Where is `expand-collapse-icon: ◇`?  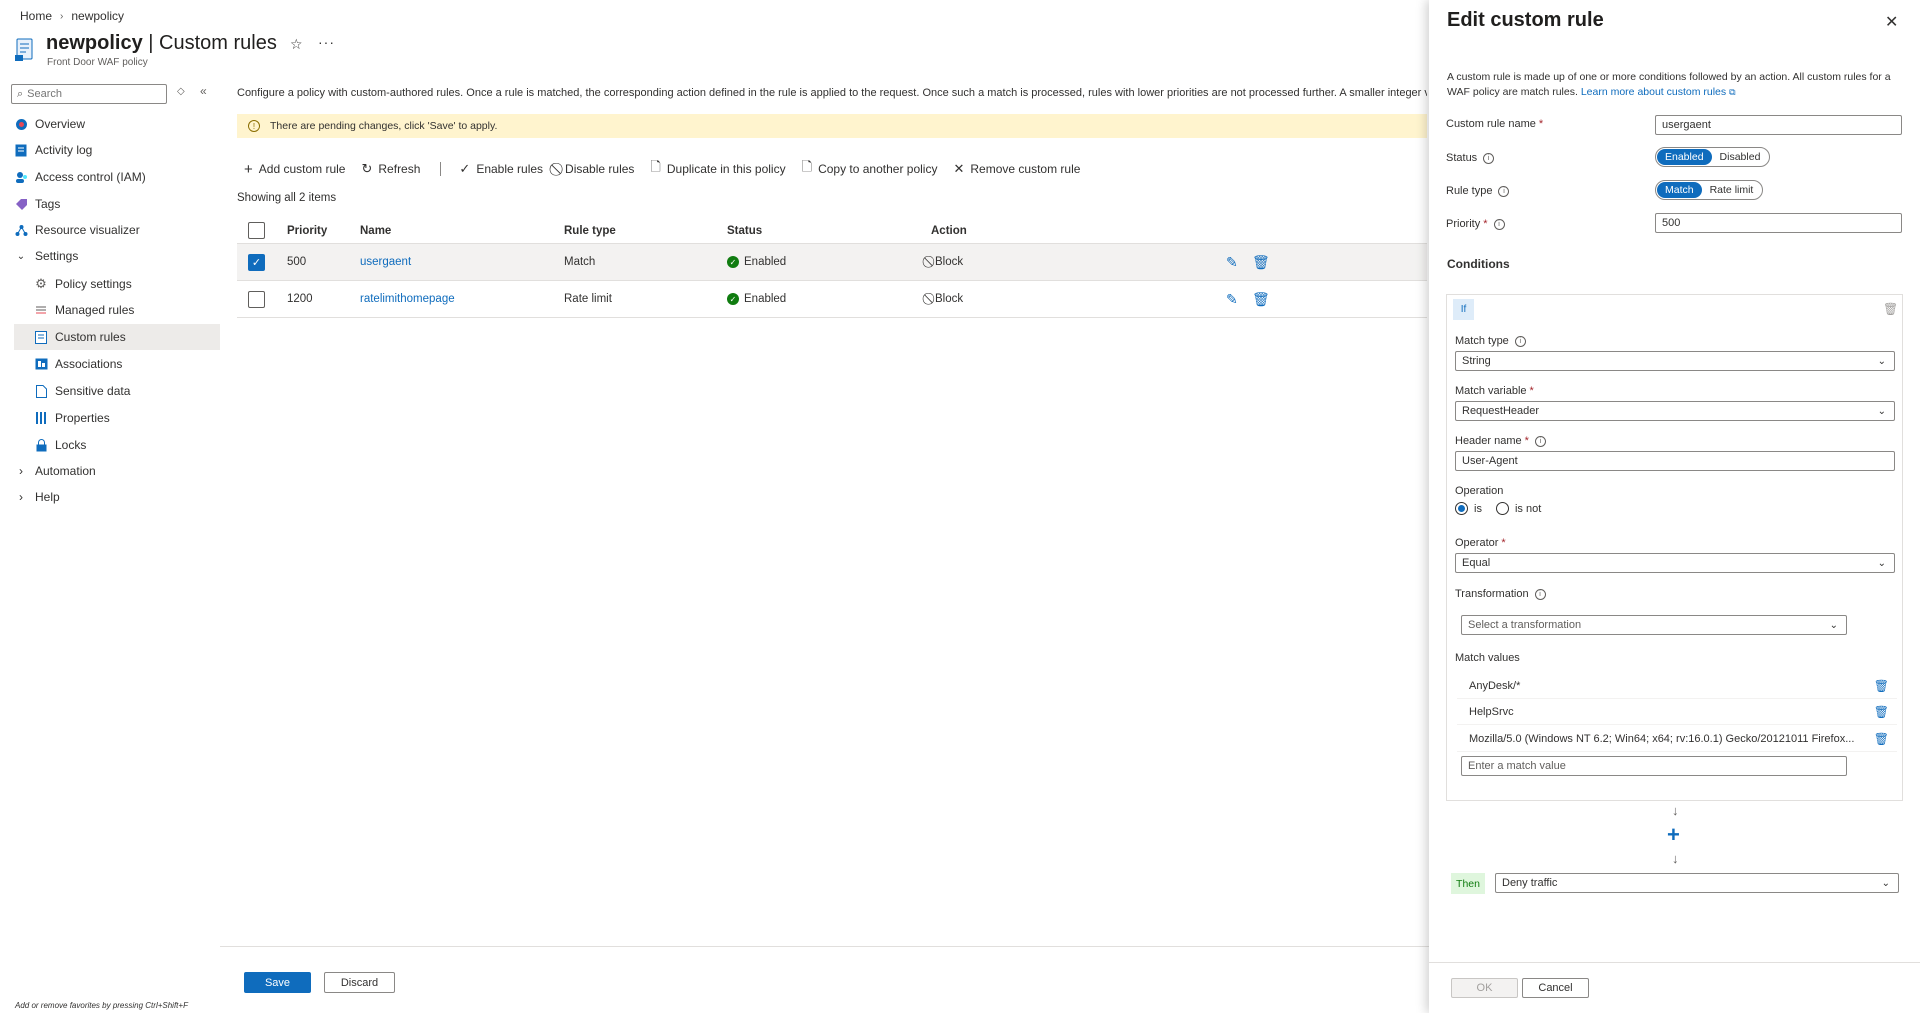
expand-collapse-icon: ◇ is located at coordinates (181, 91).